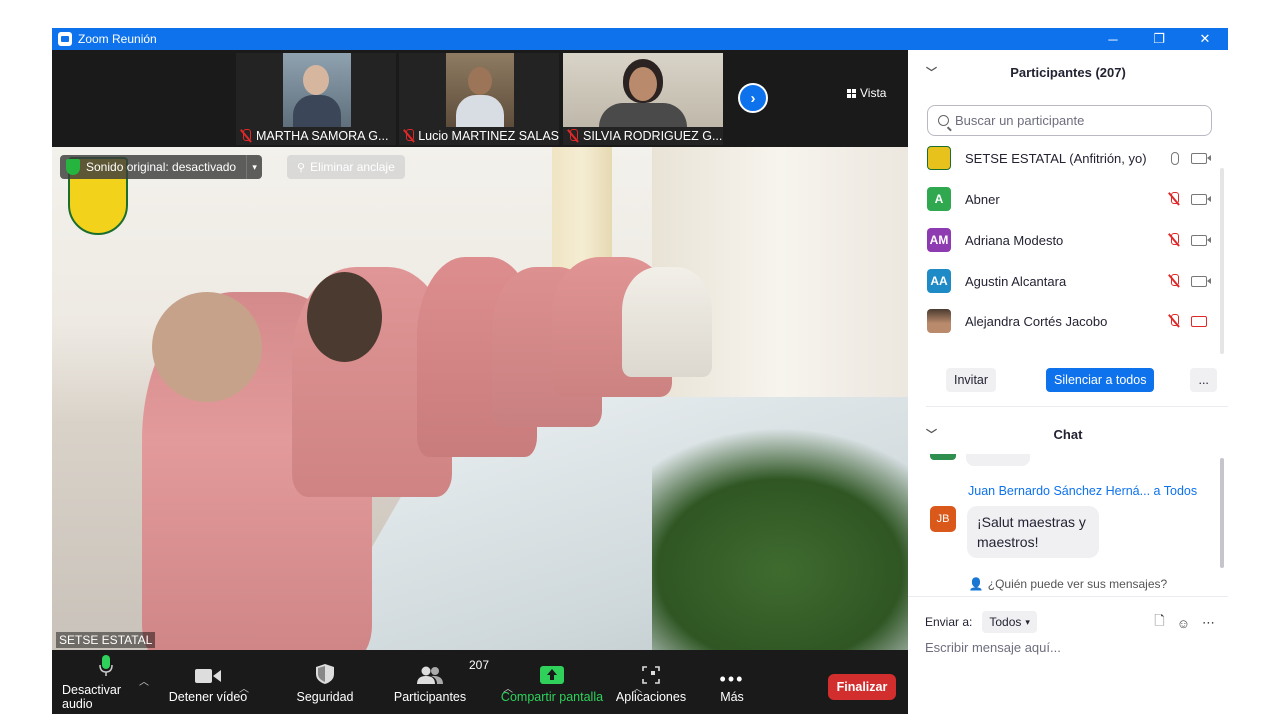 The image size is (1280, 720). Describe the element at coordinates (352, 167) in the screenshot. I see `unpin-label: Eliminar anclaje` at that location.